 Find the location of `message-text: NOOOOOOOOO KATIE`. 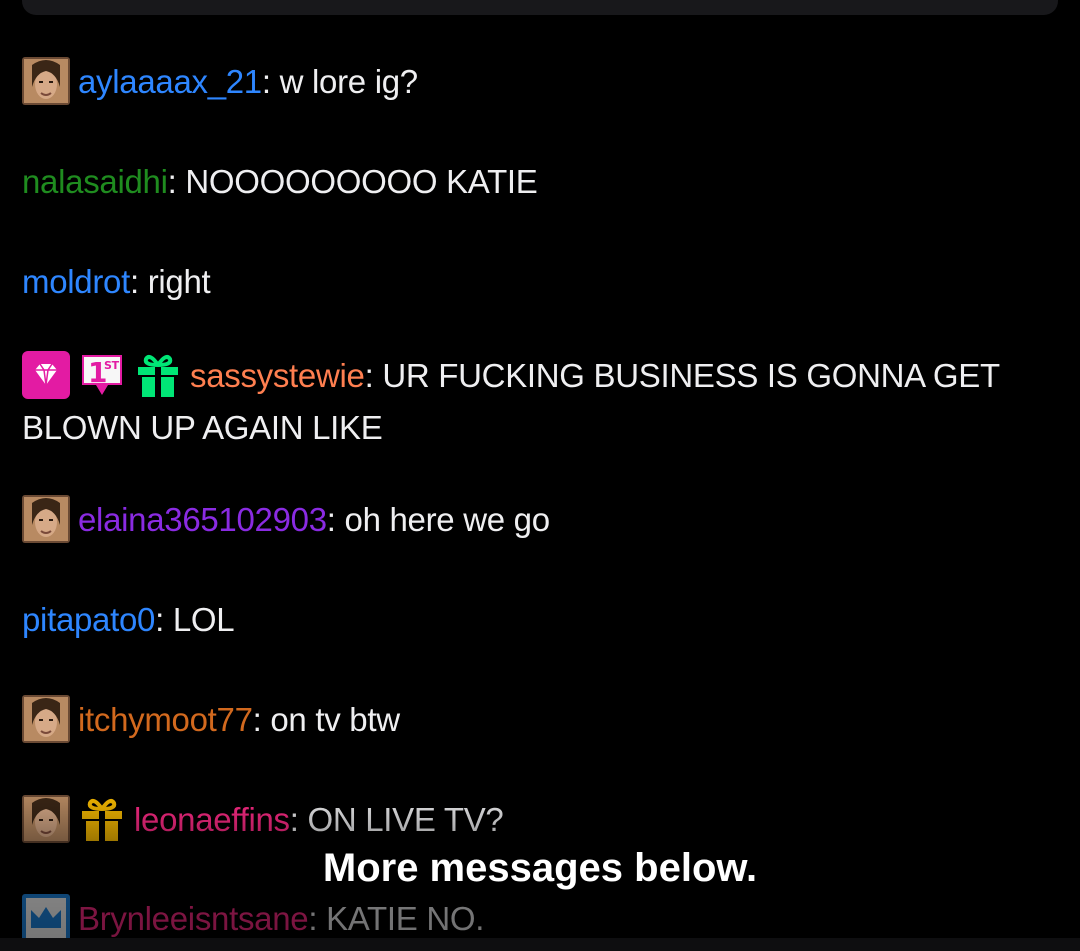

message-text: NOOOOOOOOO KATIE is located at coordinates (361, 181).